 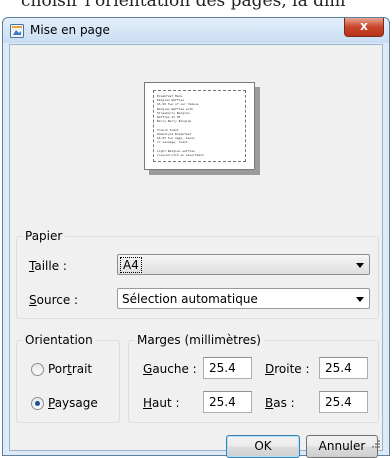 What do you see at coordinates (280, 403) in the screenshot?
I see `bottom-margin-label: Bas :` at bounding box center [280, 403].